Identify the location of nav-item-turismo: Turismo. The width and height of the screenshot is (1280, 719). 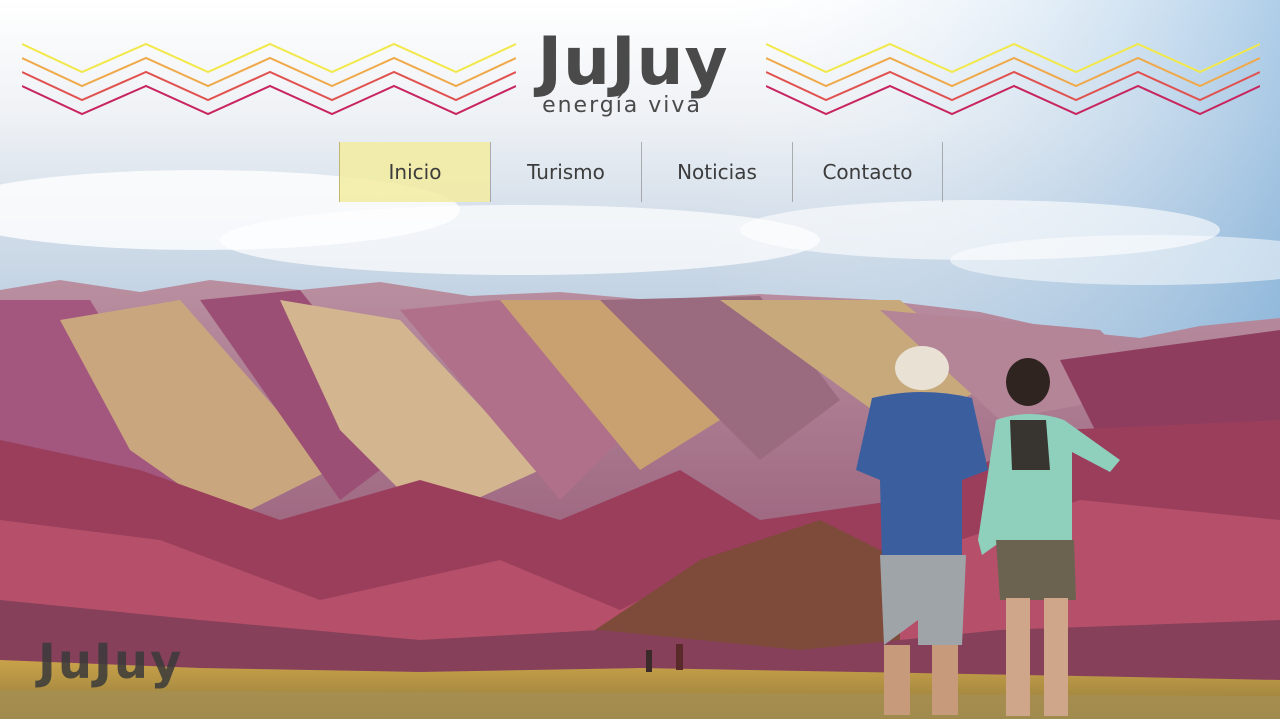
(565, 172).